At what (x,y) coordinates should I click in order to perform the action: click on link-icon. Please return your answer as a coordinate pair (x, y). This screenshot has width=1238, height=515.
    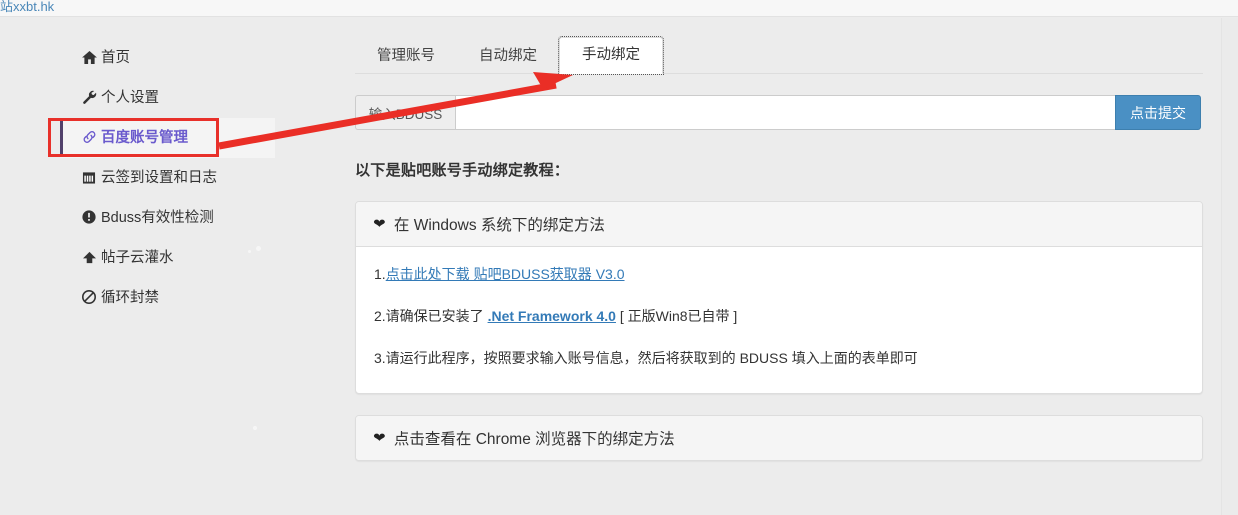
    Looking at the image, I should click on (91, 138).